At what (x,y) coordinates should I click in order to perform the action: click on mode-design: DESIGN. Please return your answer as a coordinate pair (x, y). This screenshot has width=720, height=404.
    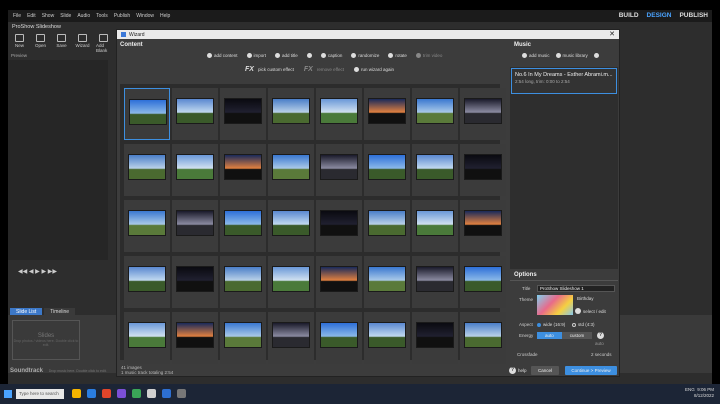
    Looking at the image, I should click on (659, 15).